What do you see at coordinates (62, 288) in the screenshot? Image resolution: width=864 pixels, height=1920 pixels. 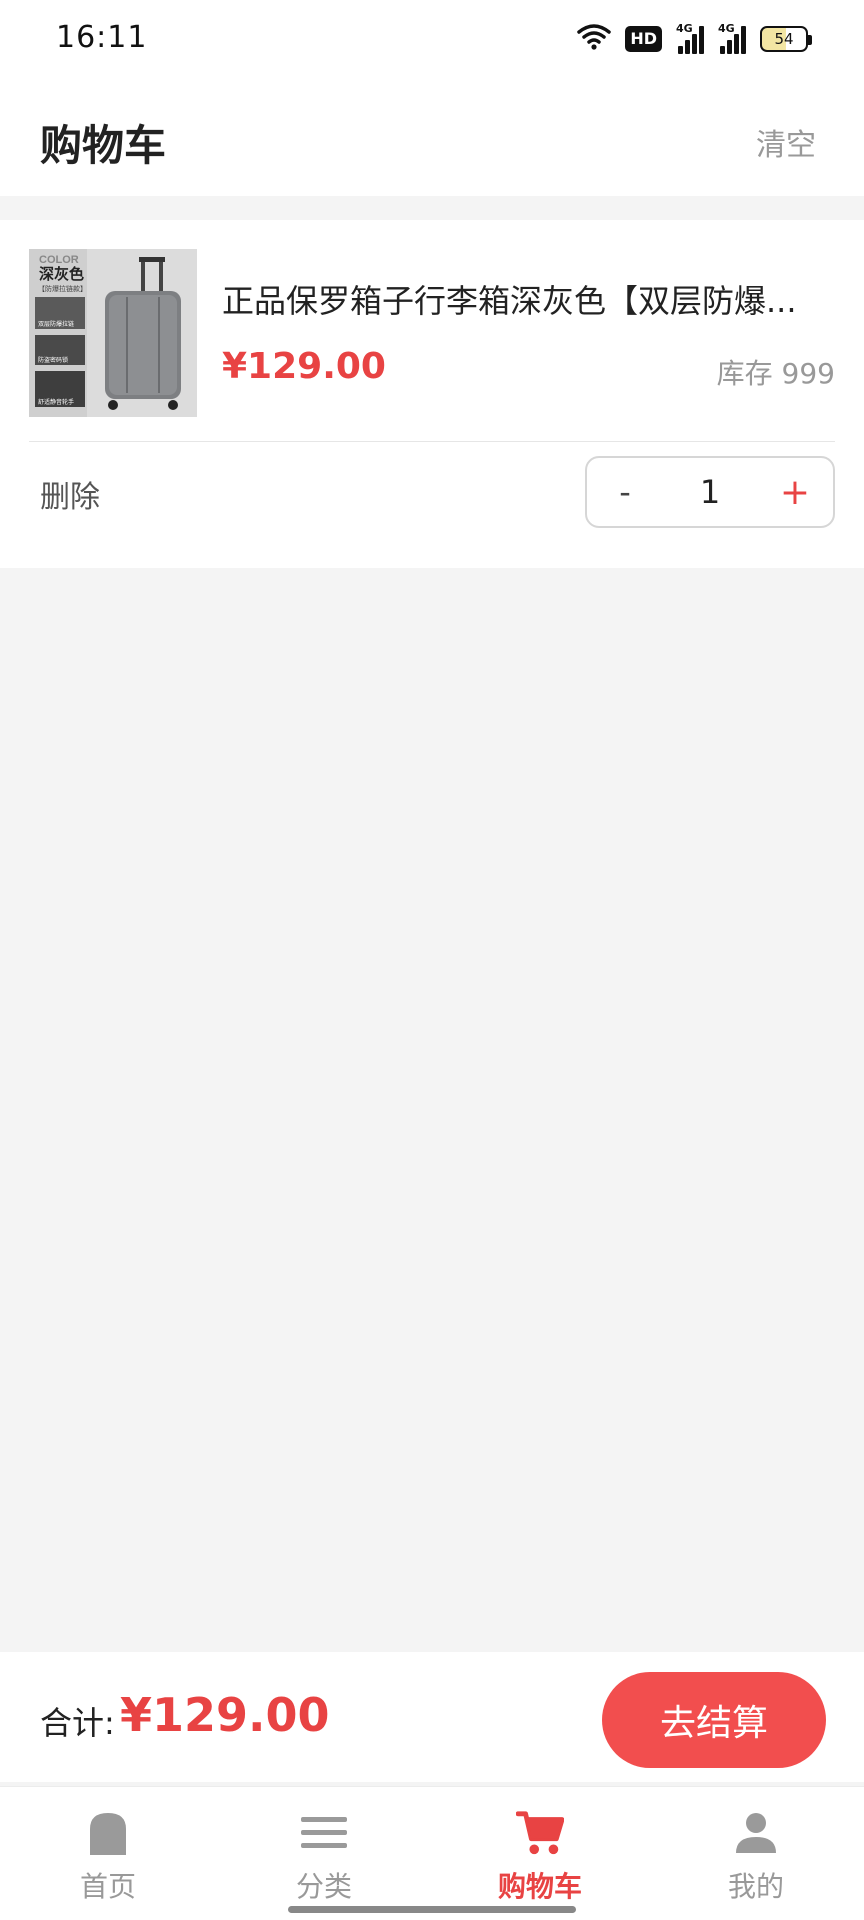 I see `thumb-subtitle: 【防爆拉链款】` at bounding box center [62, 288].